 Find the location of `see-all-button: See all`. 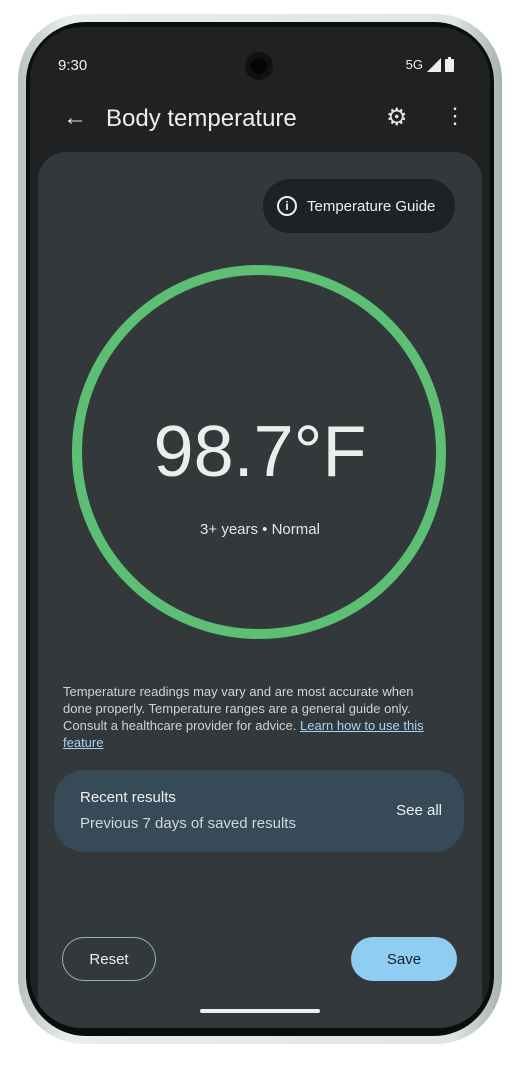

see-all-button: See all is located at coordinates (419, 810).